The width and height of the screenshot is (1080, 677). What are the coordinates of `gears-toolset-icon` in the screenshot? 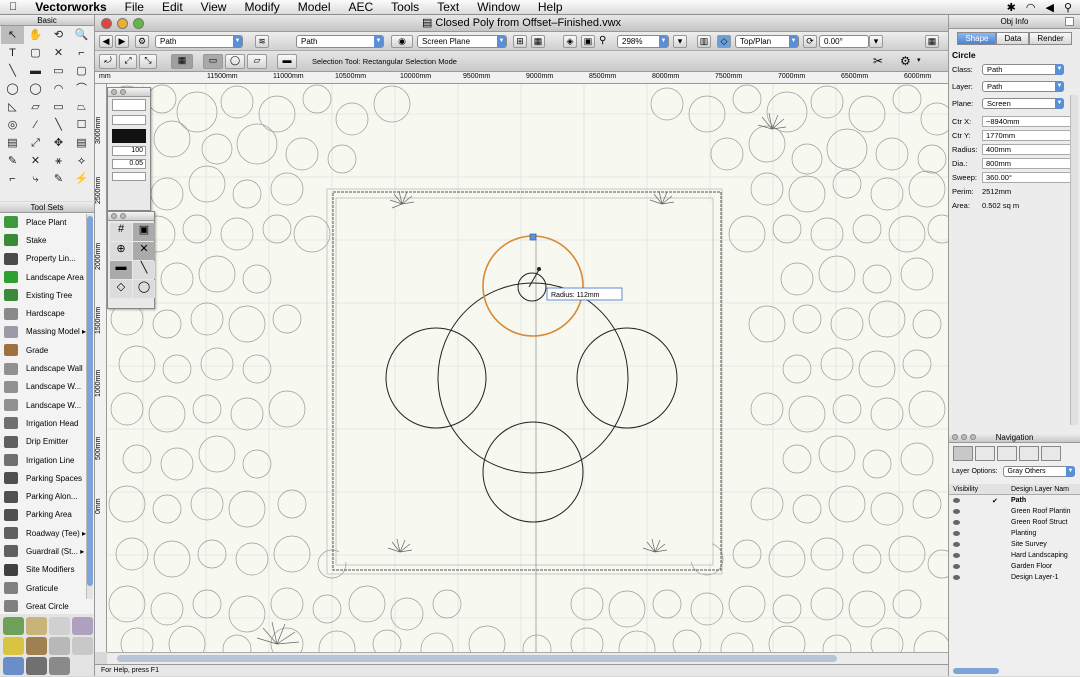 It's located at (59, 666).